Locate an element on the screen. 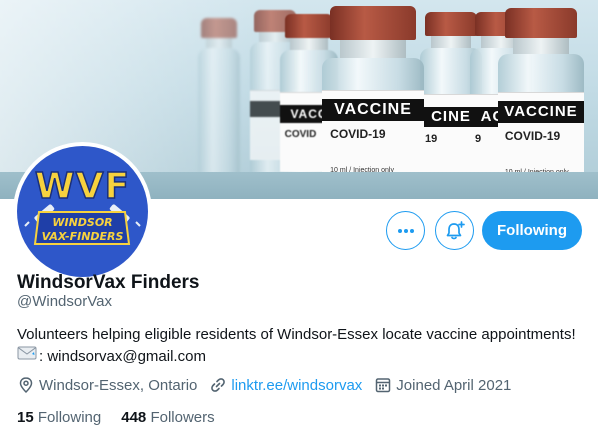 The height and width of the screenshot is (433, 598). followers-stat: 448 Followers is located at coordinates (167, 417).